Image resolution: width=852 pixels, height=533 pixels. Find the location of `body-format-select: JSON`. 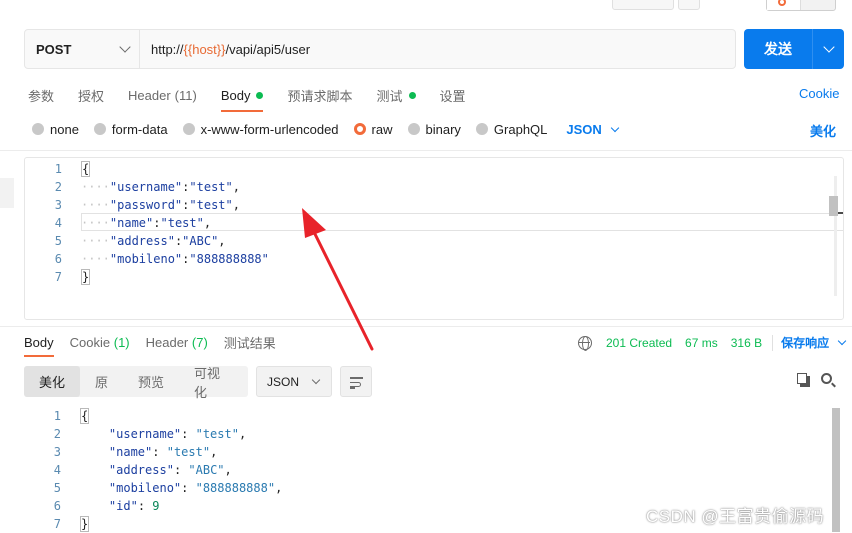

body-format-select: JSON is located at coordinates (593, 129).